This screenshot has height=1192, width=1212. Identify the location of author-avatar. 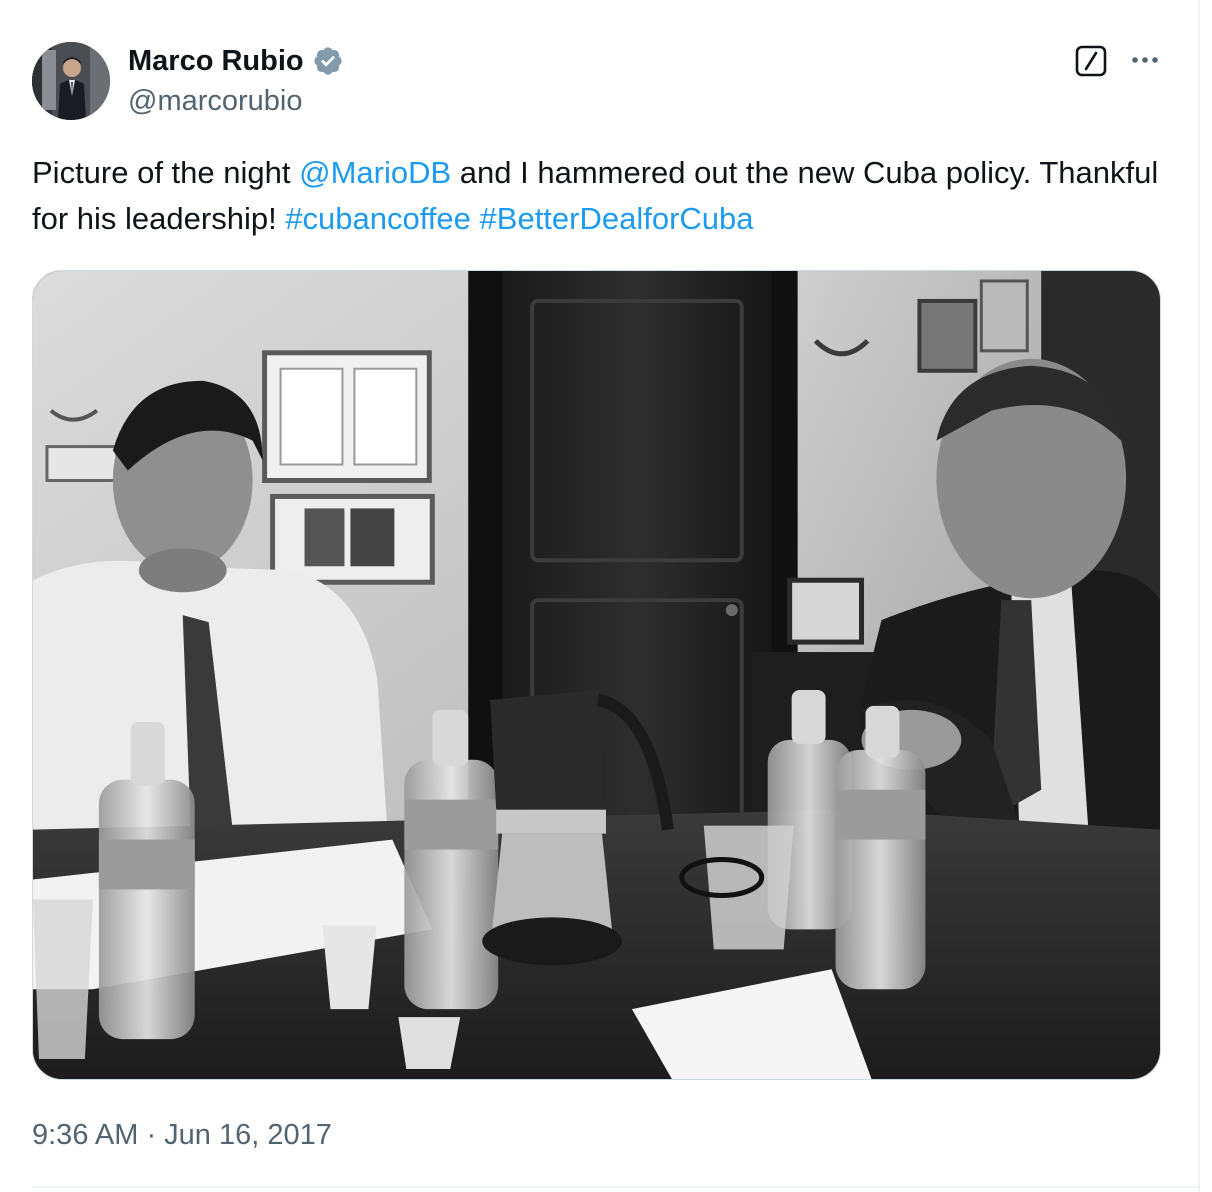
(71, 81).